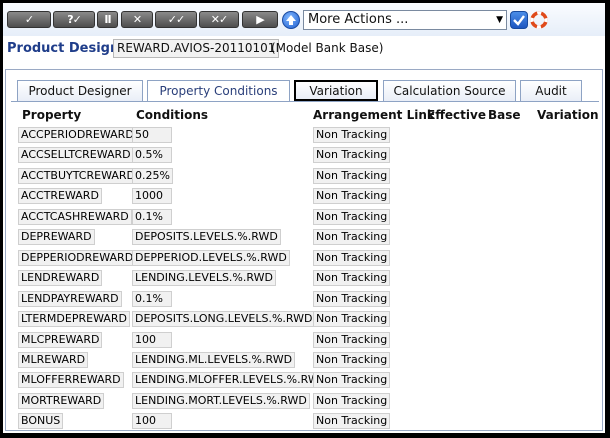  What do you see at coordinates (152, 155) in the screenshot?
I see `condition-cell: 0.5%` at bounding box center [152, 155].